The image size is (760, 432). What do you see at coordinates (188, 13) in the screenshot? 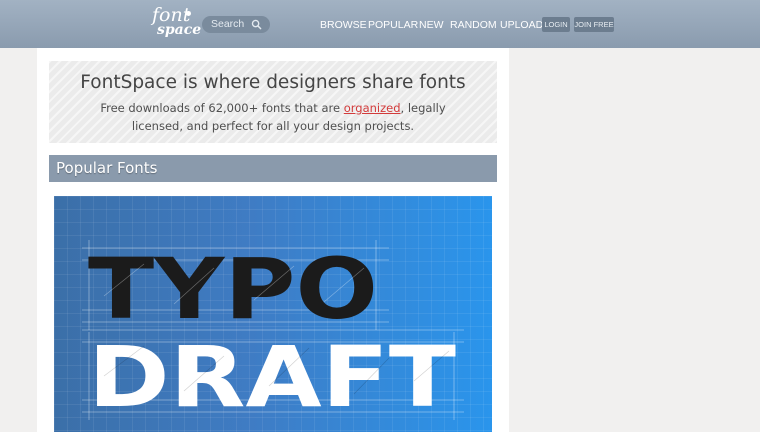
I see `logo-dot-icon` at bounding box center [188, 13].